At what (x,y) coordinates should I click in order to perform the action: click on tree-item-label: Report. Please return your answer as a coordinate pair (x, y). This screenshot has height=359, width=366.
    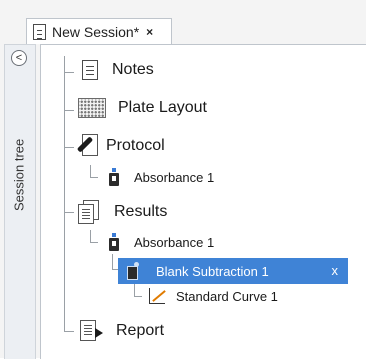
    Looking at the image, I should click on (140, 330).